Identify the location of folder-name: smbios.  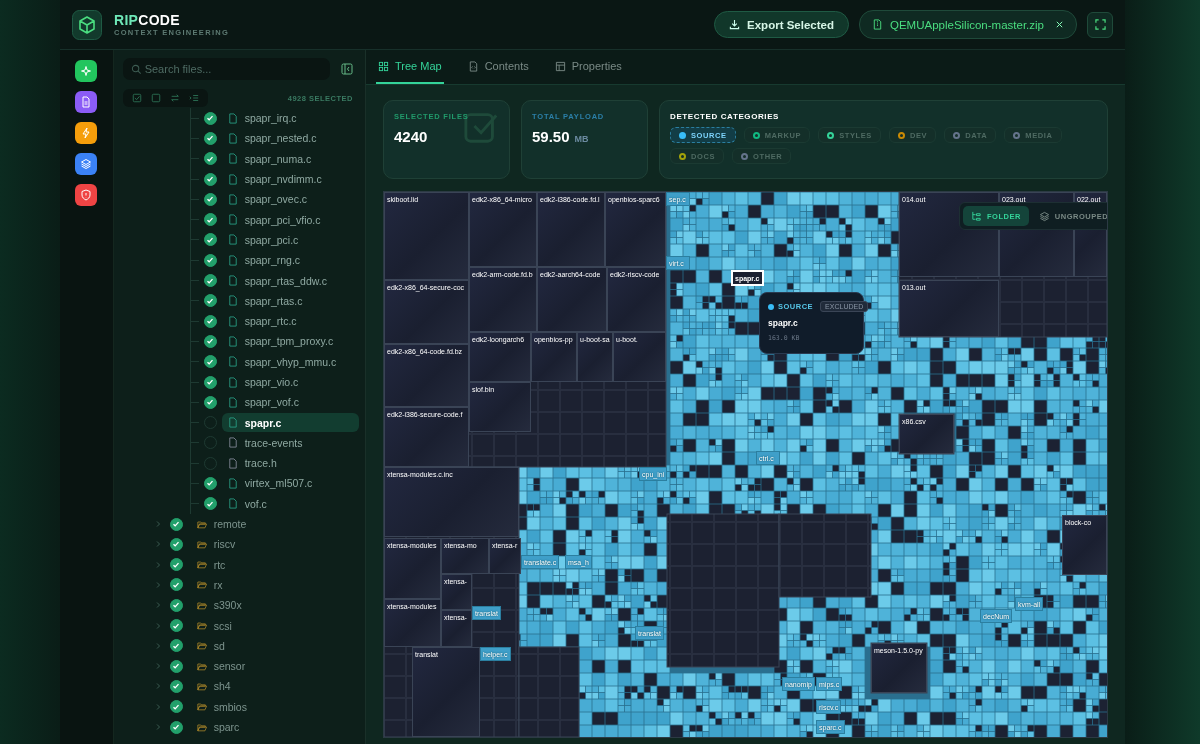
(230, 706).